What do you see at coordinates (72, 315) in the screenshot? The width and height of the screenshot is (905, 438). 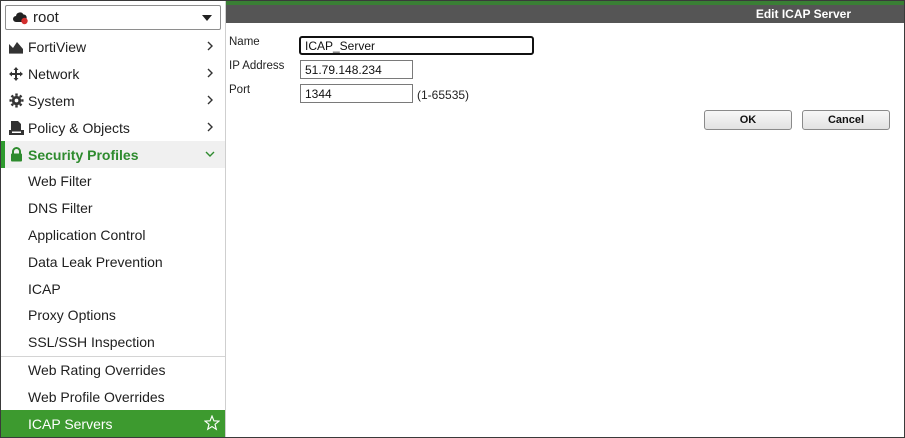 I see `sidebar-subitem-label: Proxy Options` at bounding box center [72, 315].